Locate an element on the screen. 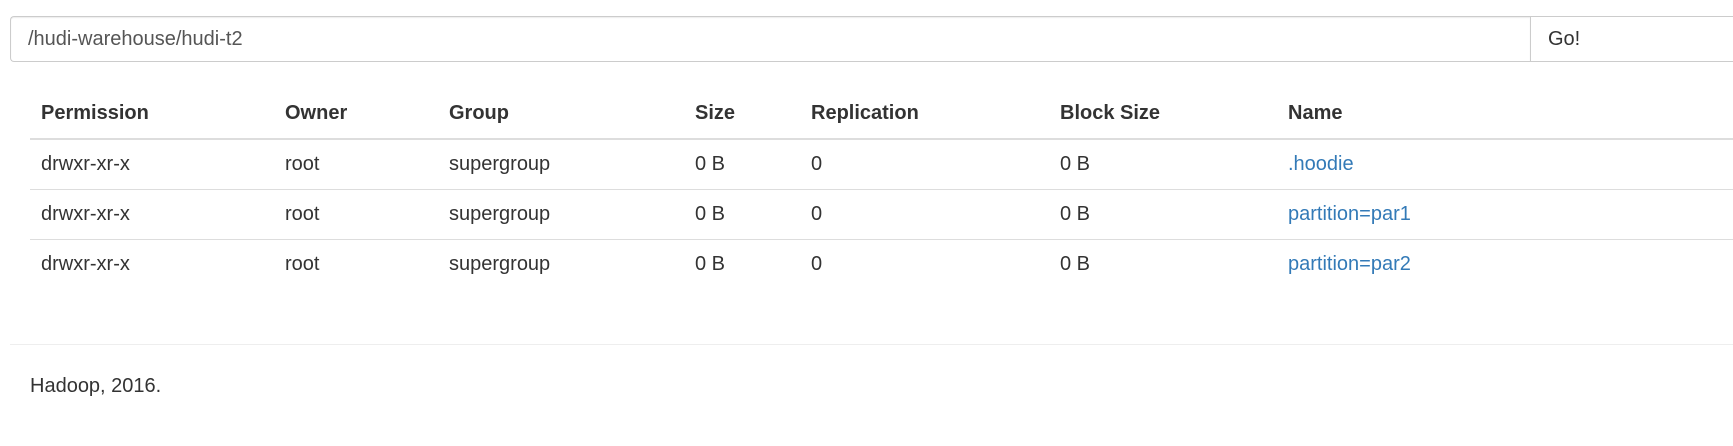 The width and height of the screenshot is (1733, 446). header-owner: Owner is located at coordinates (356, 114).